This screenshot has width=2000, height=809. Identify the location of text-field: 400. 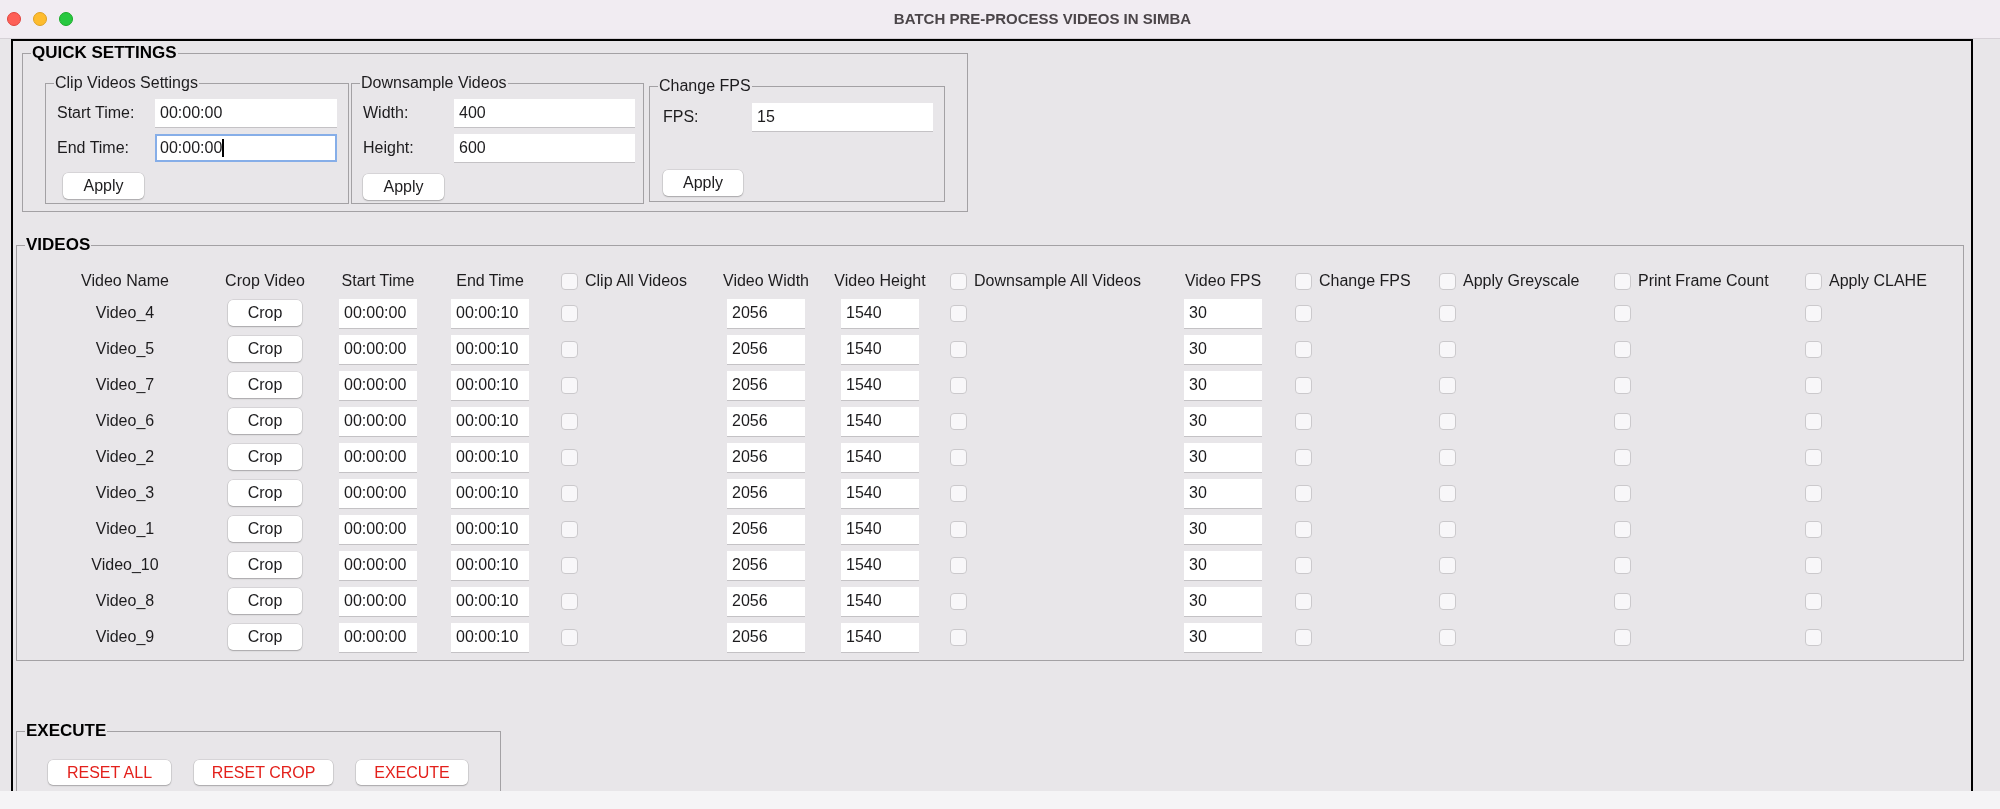
(544, 113).